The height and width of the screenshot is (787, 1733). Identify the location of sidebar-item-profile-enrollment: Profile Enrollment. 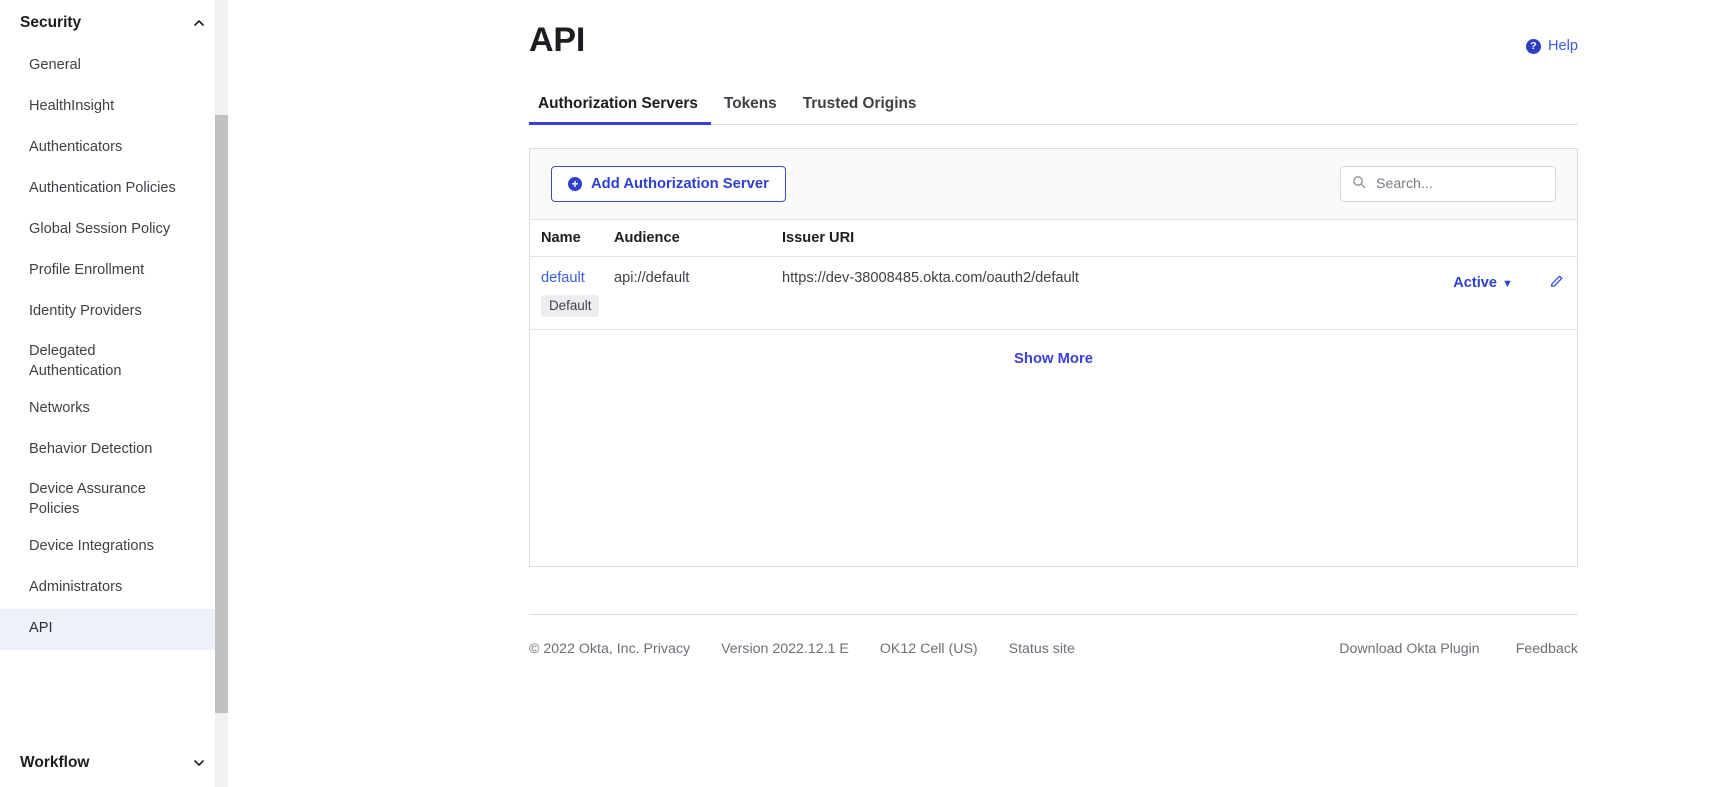
(114, 271).